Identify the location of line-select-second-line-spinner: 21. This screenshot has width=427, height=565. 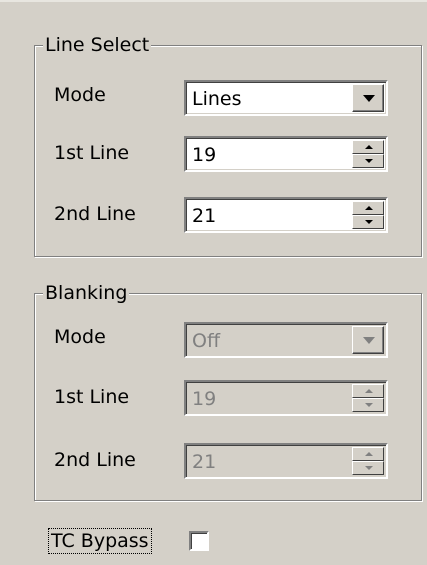
(286, 215).